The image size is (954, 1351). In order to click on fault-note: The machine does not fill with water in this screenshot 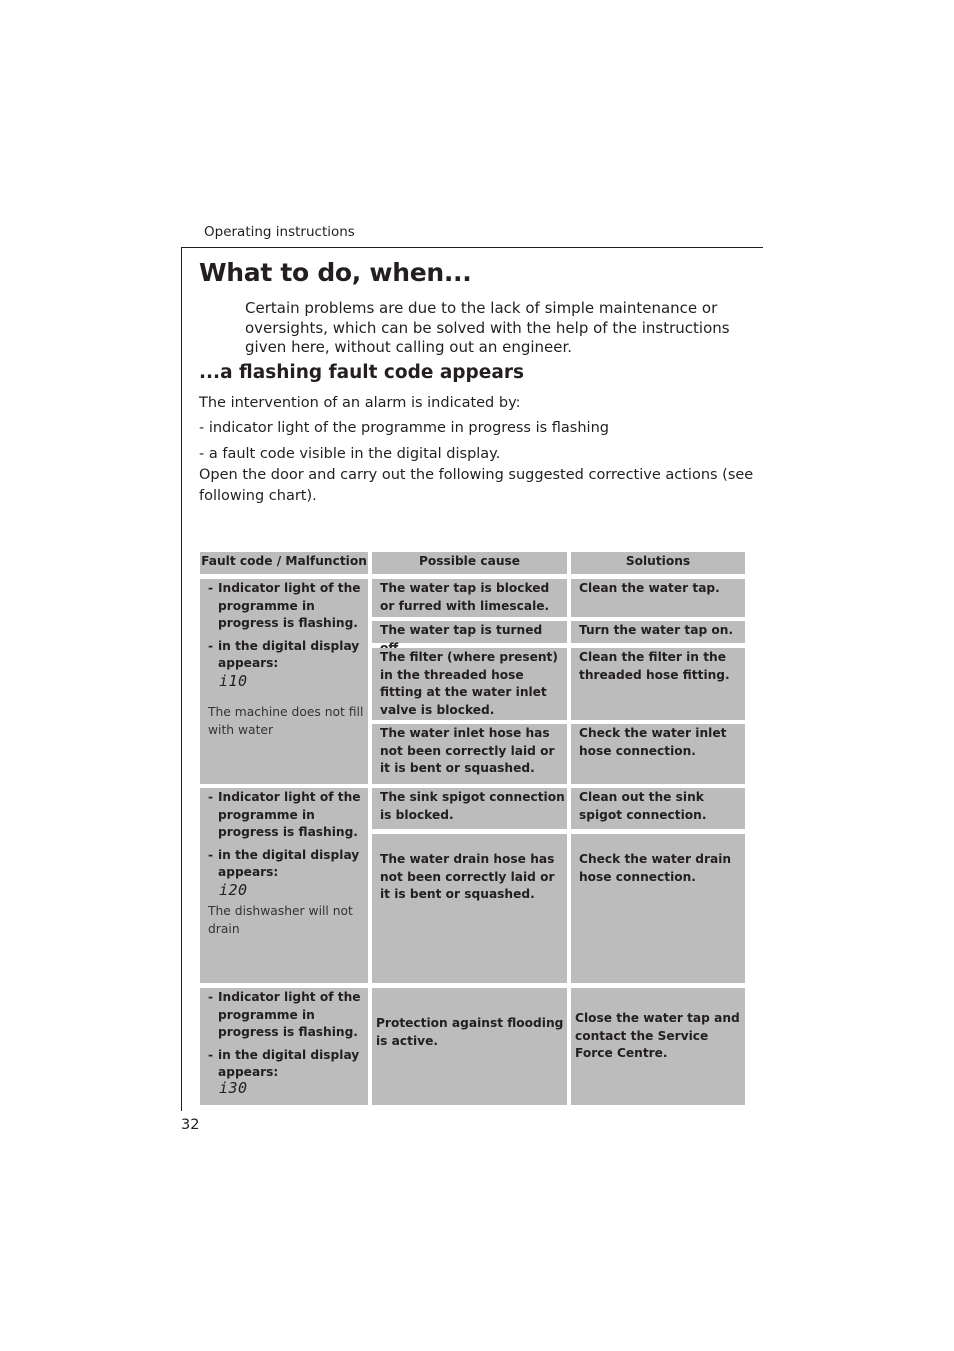, I will do `click(286, 721)`.